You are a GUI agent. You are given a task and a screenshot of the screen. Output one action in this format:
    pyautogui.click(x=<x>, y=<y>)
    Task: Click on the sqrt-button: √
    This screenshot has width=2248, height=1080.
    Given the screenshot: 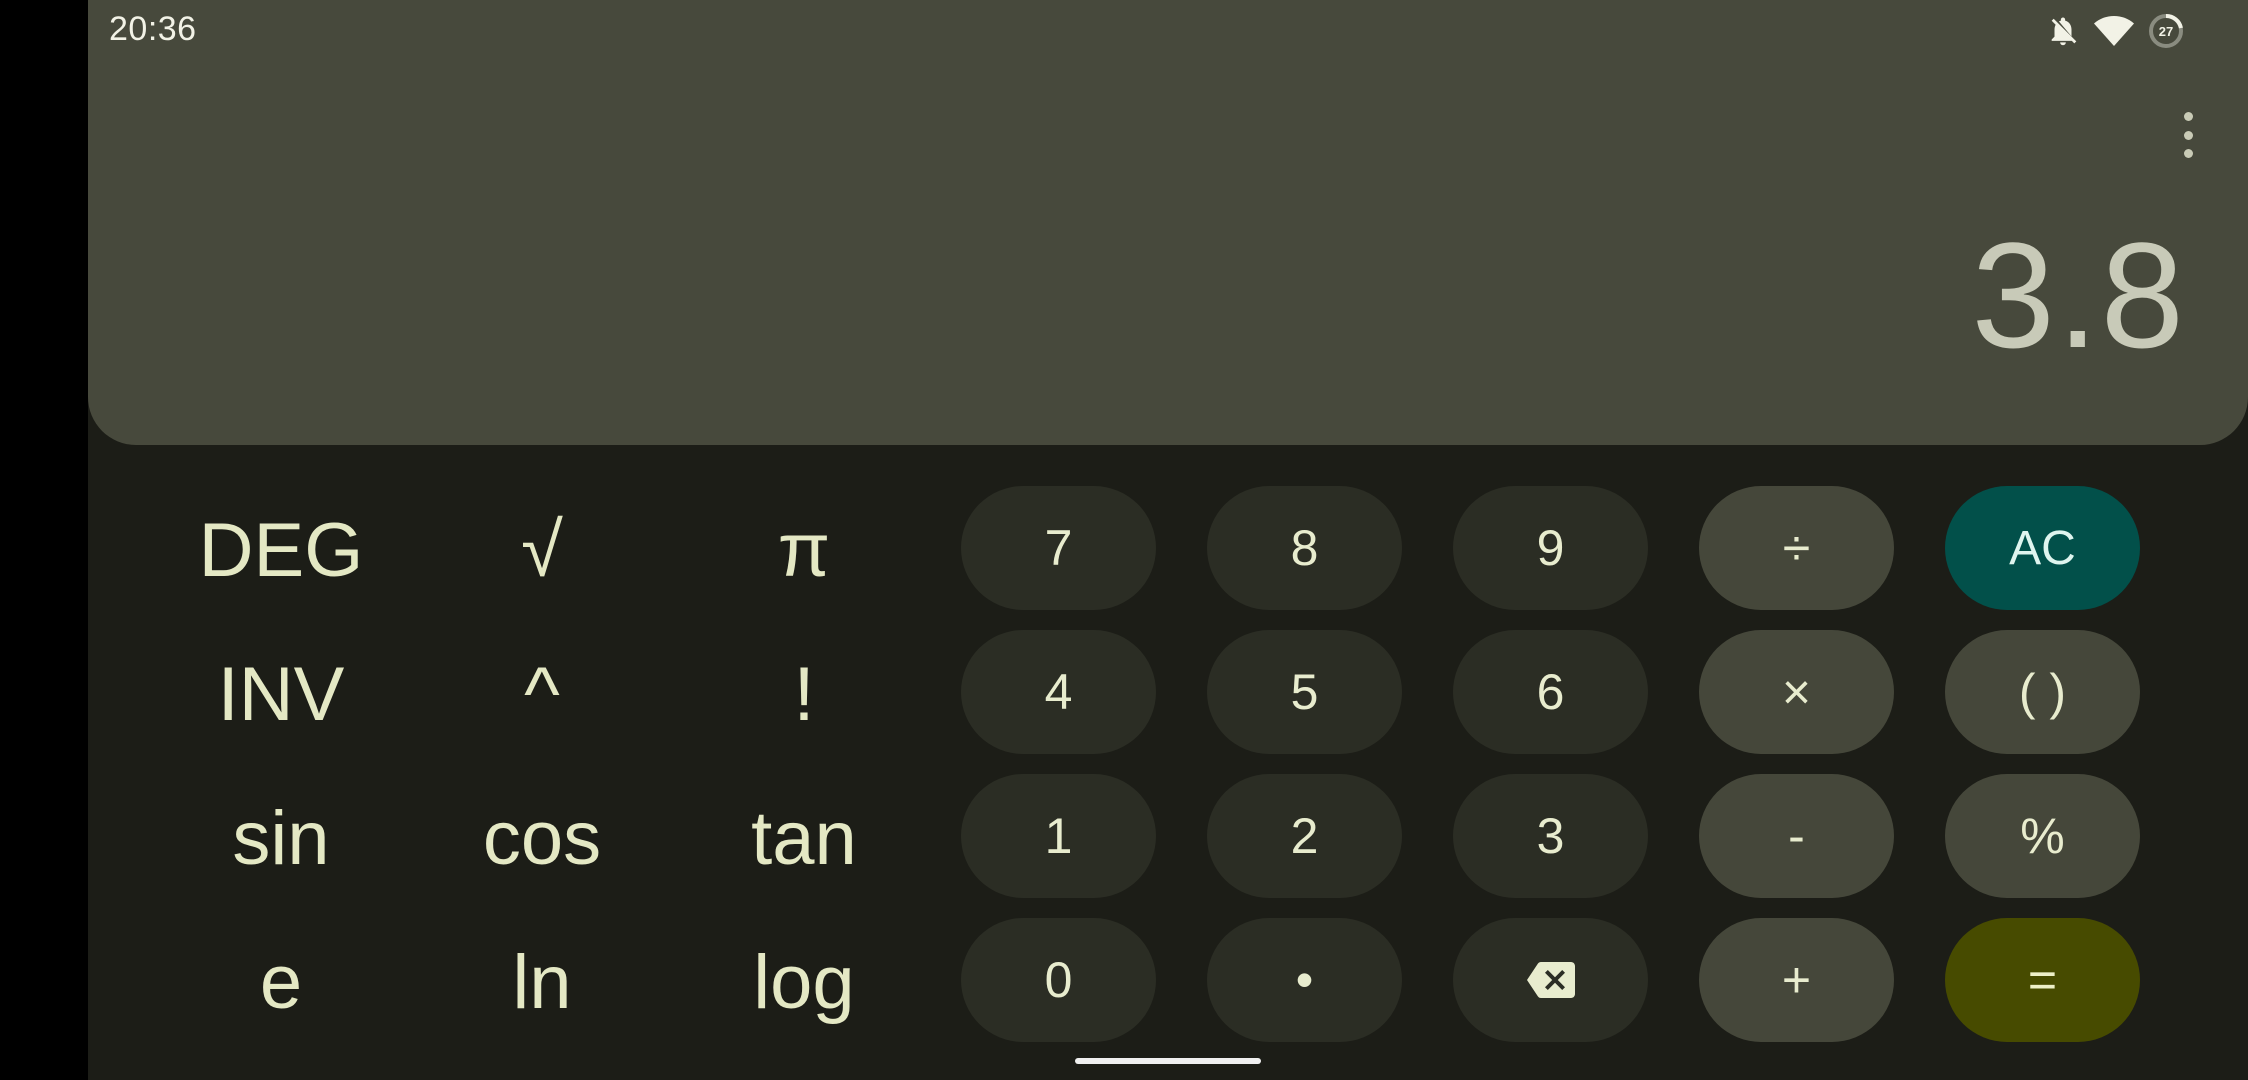 What is the action you would take?
    pyautogui.click(x=542, y=550)
    